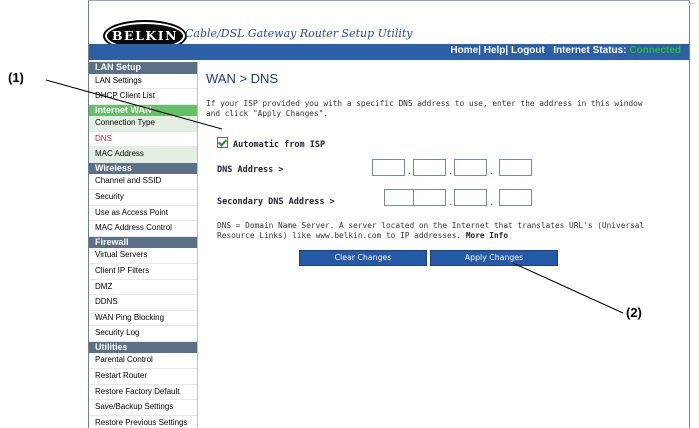 This screenshot has height=428, width=699. What do you see at coordinates (143, 140) in the screenshot?
I see `sidebar-item-dns: DNS` at bounding box center [143, 140].